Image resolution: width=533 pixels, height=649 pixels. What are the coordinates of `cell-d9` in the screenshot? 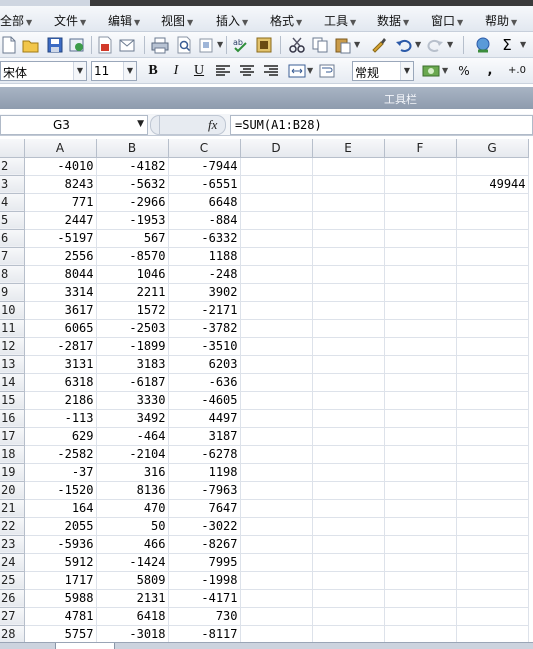 It's located at (276, 292).